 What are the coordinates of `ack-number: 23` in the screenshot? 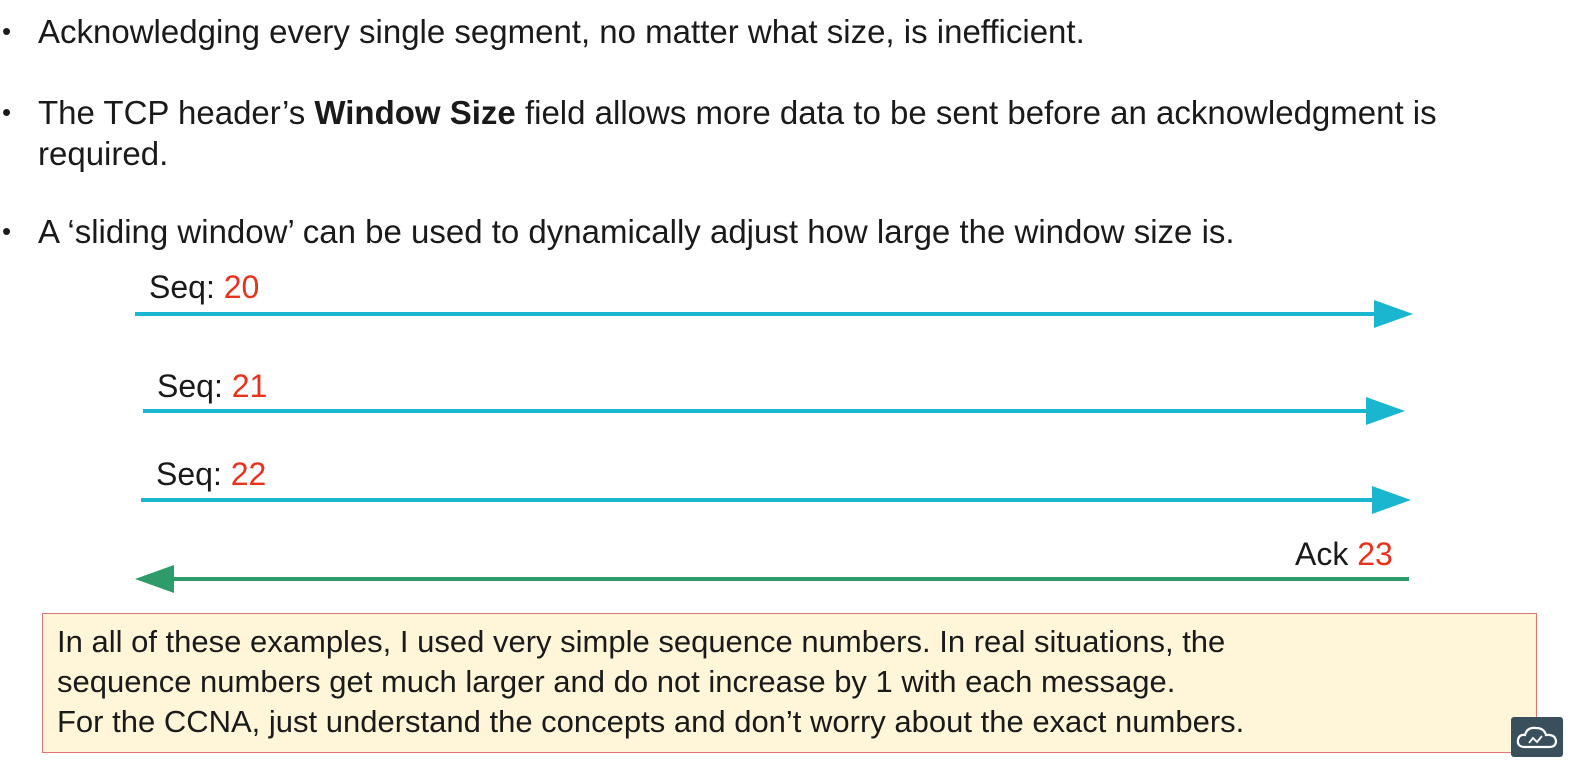 It's located at (1375, 554).